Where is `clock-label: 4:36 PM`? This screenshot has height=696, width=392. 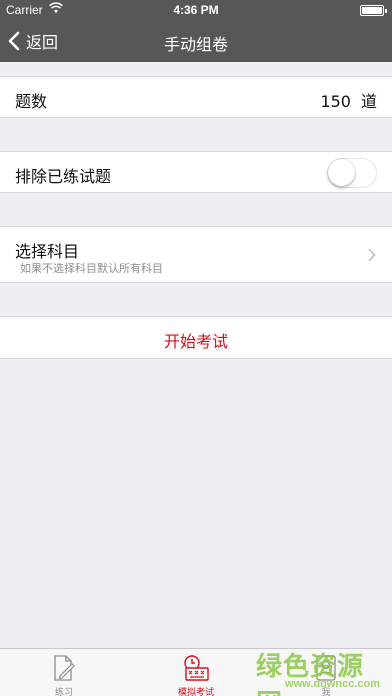 clock-label: 4:36 PM is located at coordinates (196, 10).